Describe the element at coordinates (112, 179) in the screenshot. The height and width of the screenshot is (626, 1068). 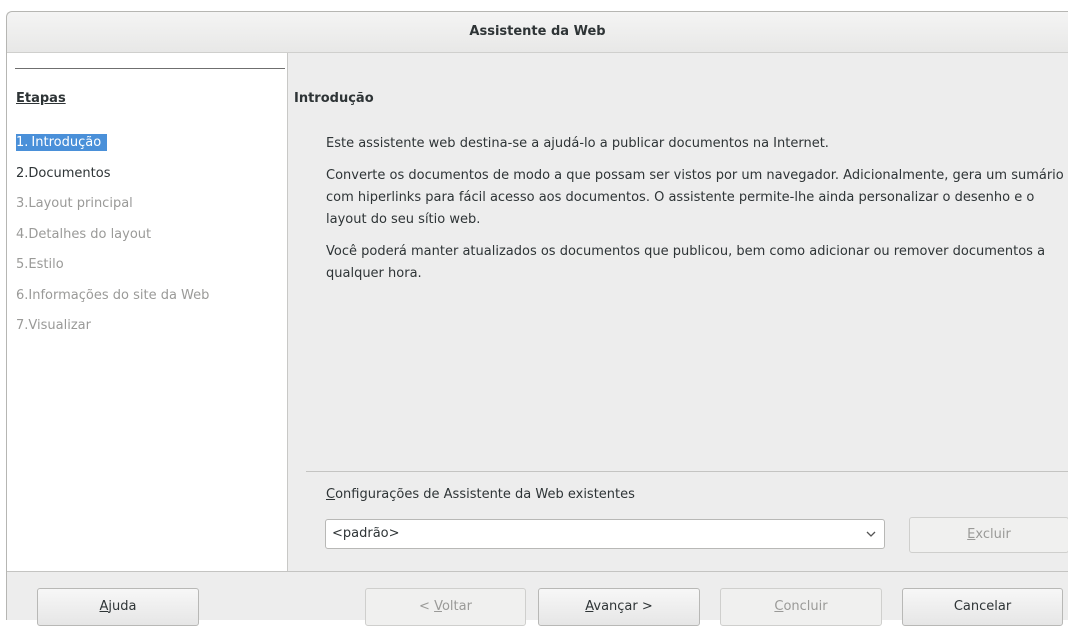
I see `step-documentos: 2.Documentos` at that location.